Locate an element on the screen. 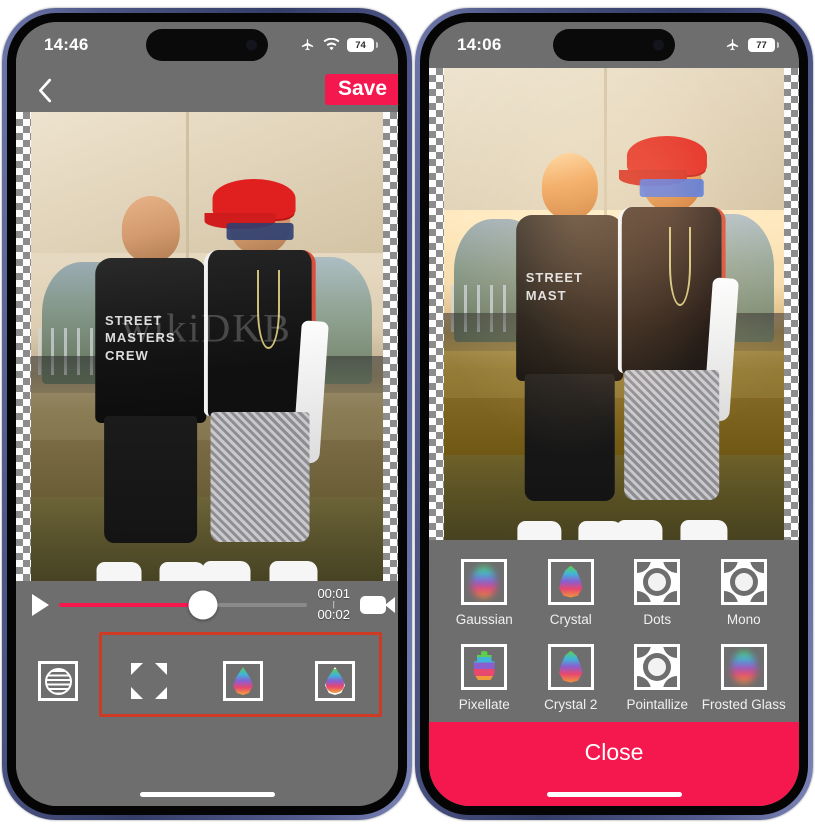 This screenshot has width=815, height=827. filter-item-crystal-2: Crystal 2 is located at coordinates (571, 677).